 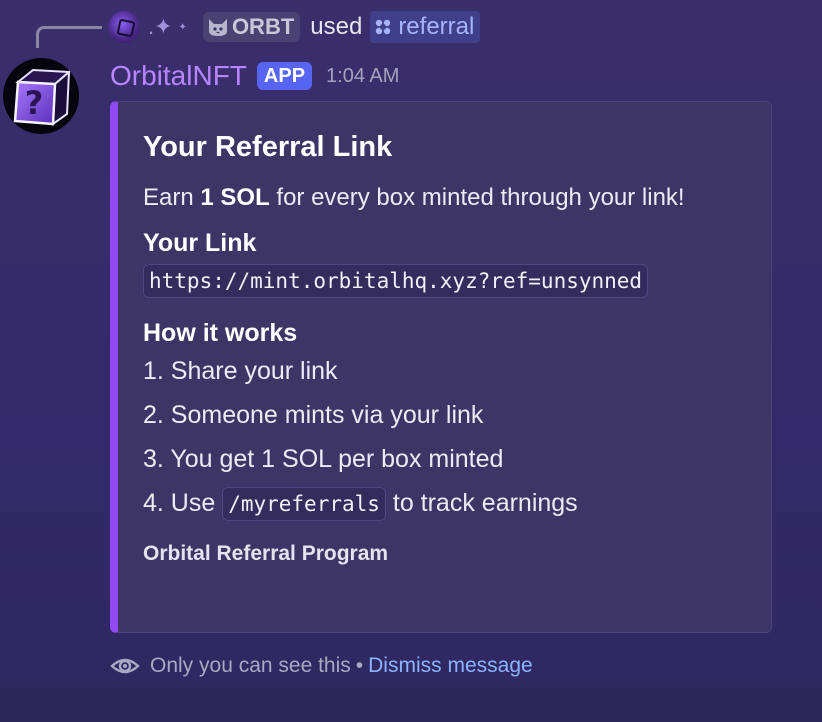 What do you see at coordinates (284, 76) in the screenshot?
I see `app-badge: APP` at bounding box center [284, 76].